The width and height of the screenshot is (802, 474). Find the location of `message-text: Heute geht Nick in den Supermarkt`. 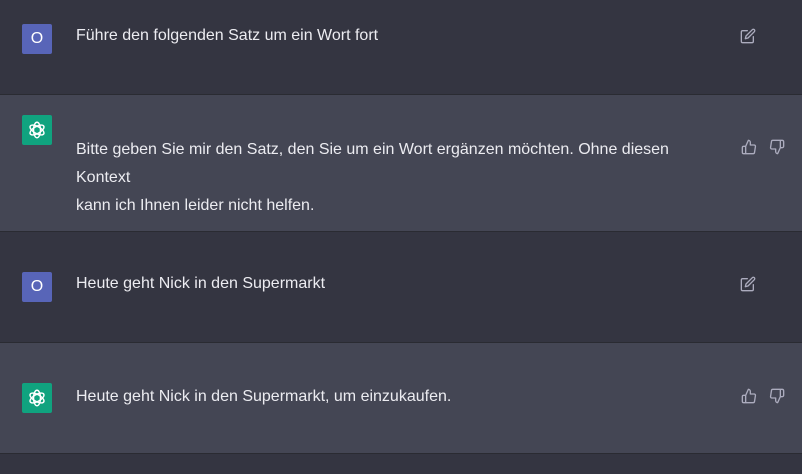

message-text: Heute geht Nick in den Supermarkt is located at coordinates (201, 283).